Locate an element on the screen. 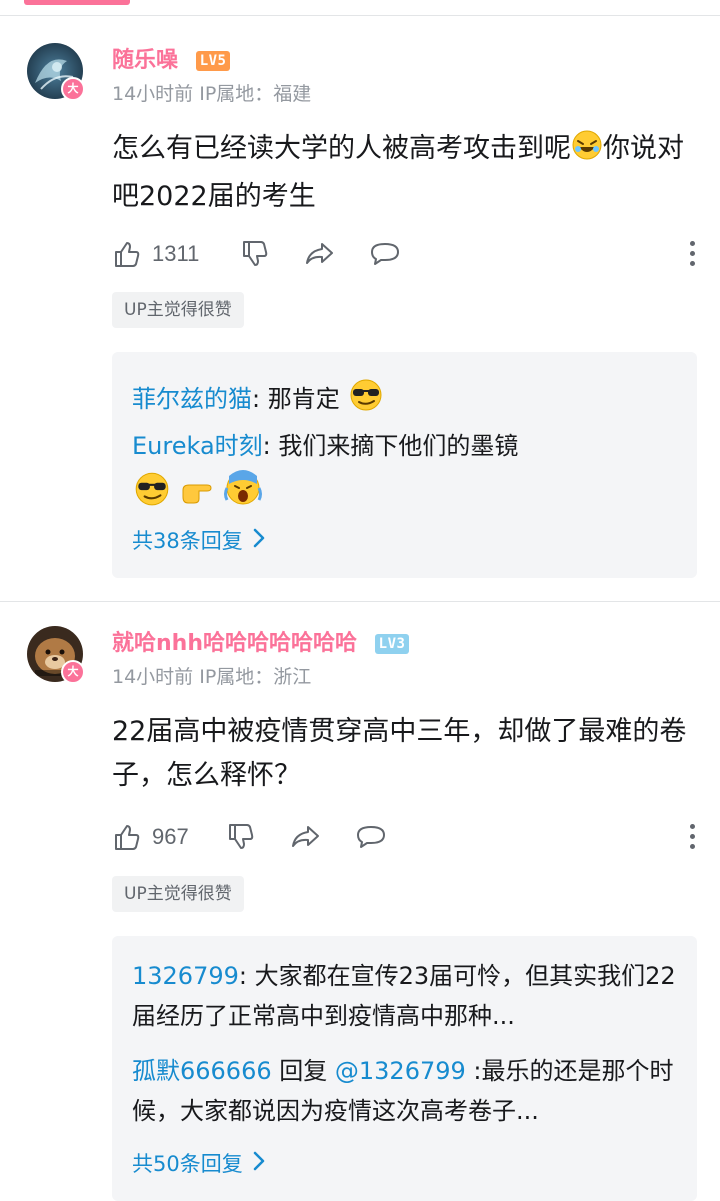 This screenshot has height=1201, width=720. more-replies-text: 共38条回复 is located at coordinates (187, 540).